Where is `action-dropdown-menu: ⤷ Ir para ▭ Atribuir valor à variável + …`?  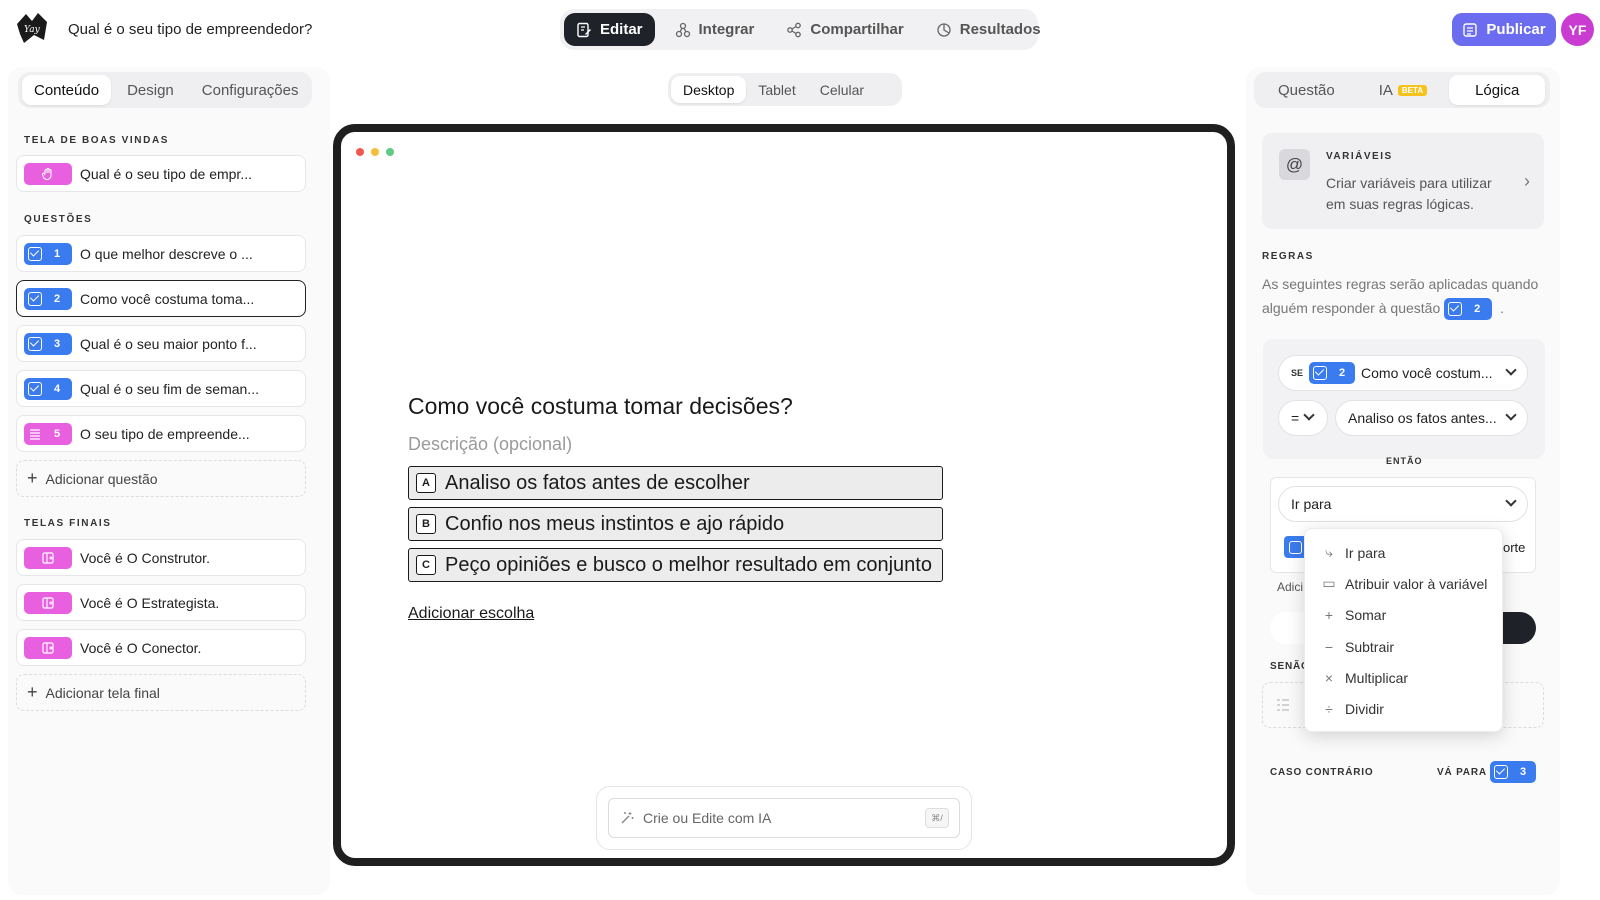 action-dropdown-menu: ⤷ Ir para ▭ Atribuir valor à variável + … is located at coordinates (1403, 630).